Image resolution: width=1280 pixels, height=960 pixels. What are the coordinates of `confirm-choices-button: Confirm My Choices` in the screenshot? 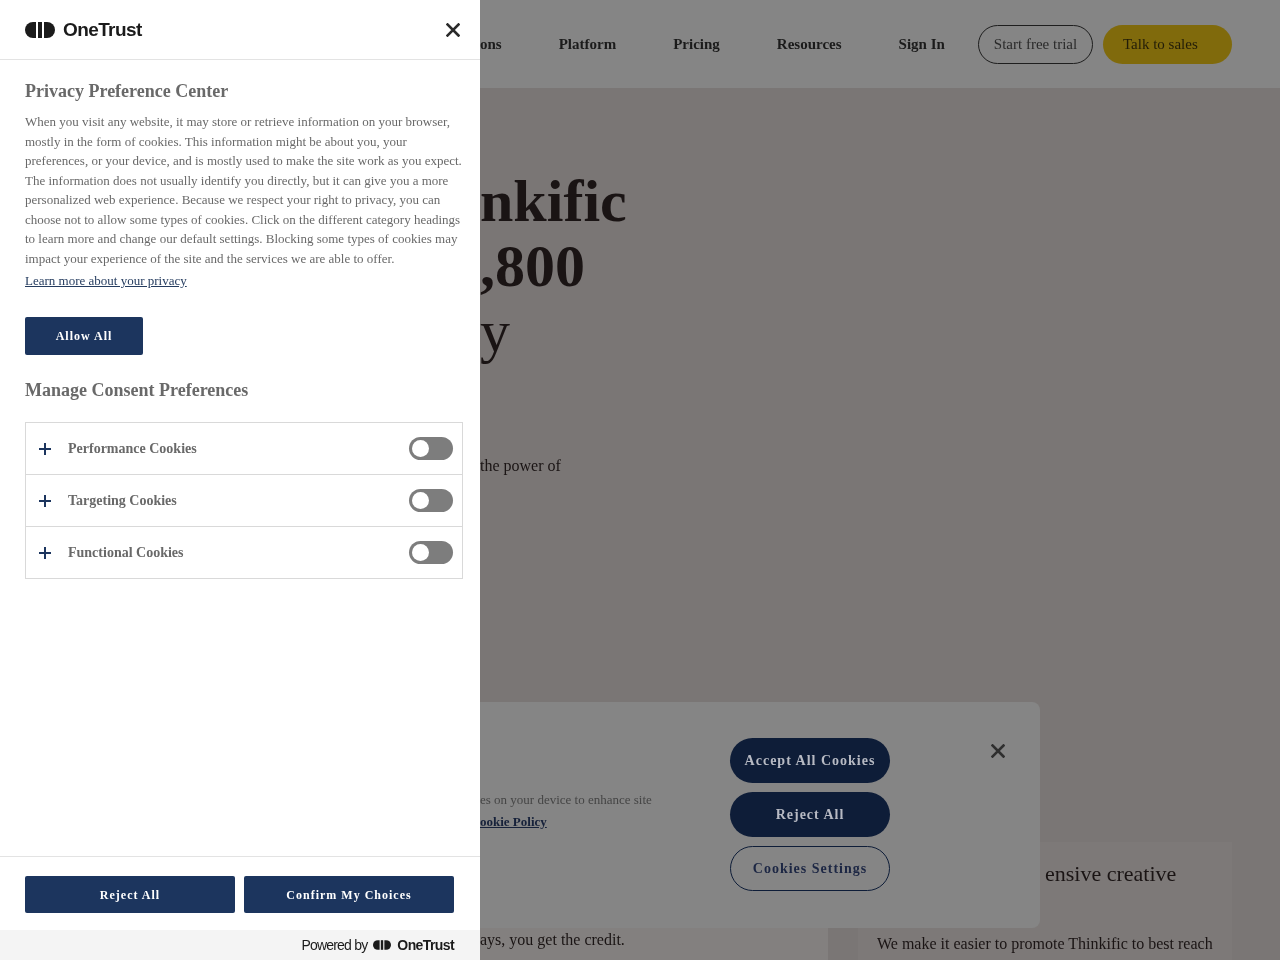 It's located at (349, 894).